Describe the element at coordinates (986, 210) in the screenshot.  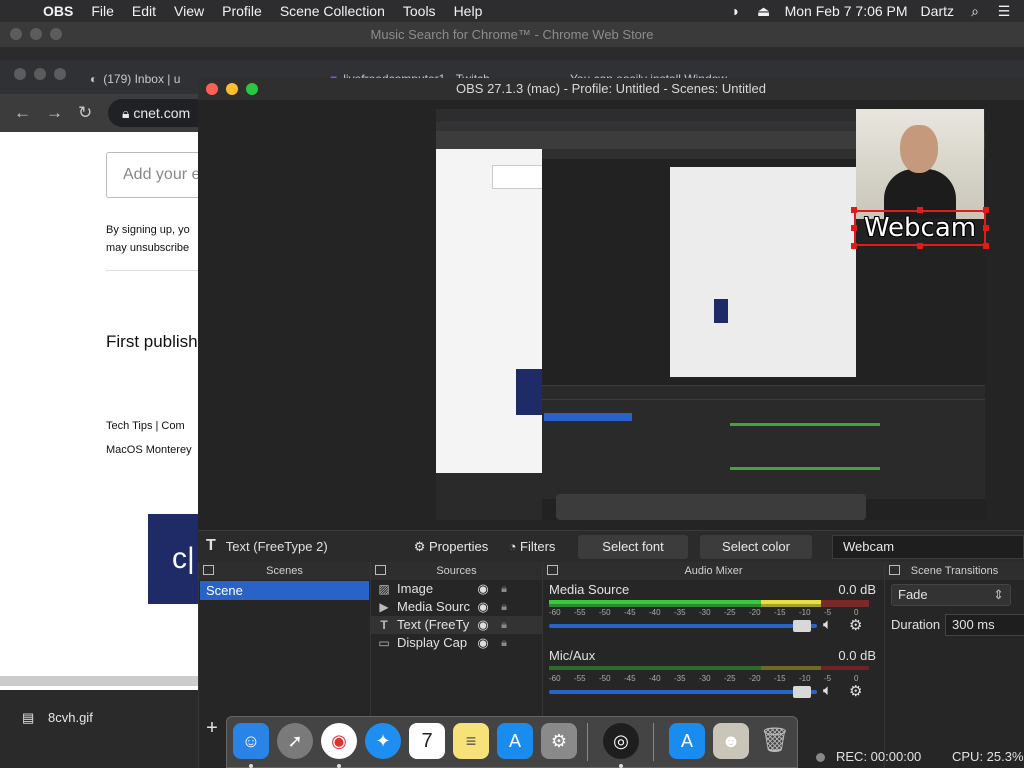
I see `resize-handle-tr` at that location.